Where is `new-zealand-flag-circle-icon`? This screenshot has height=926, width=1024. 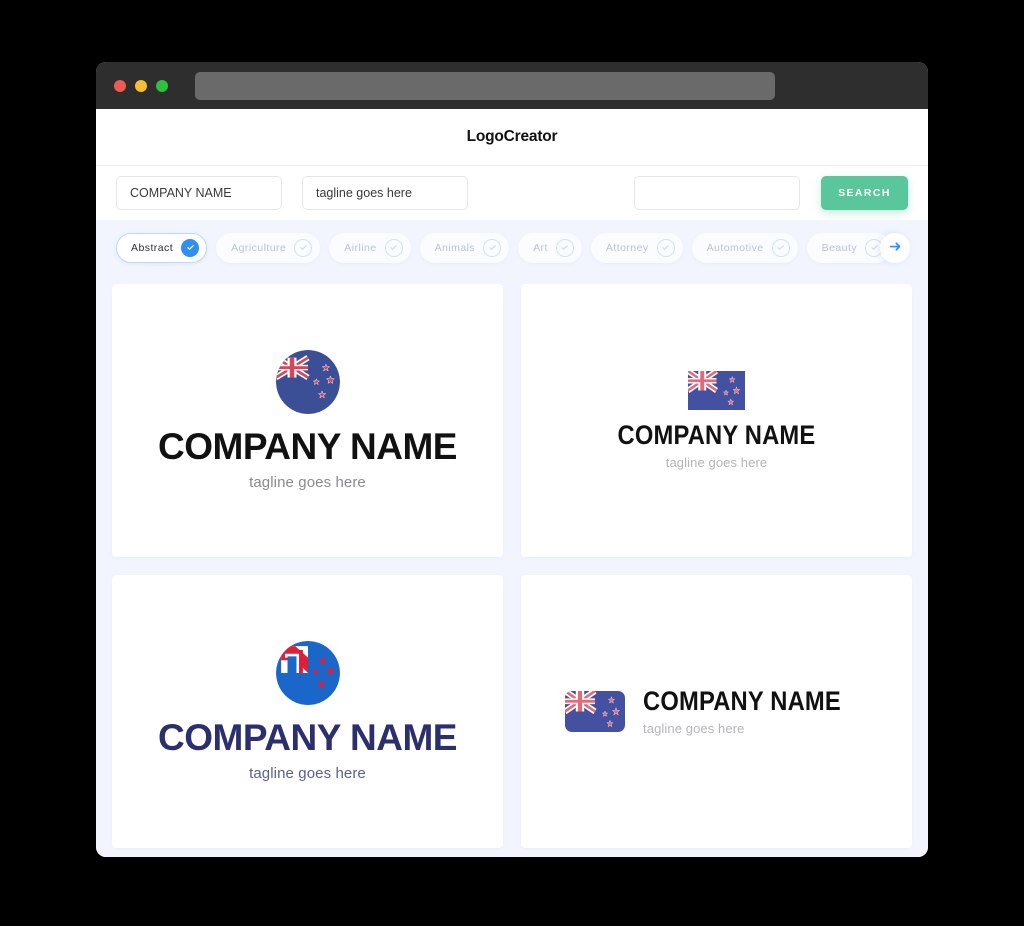 new-zealand-flag-circle-icon is located at coordinates (307, 382).